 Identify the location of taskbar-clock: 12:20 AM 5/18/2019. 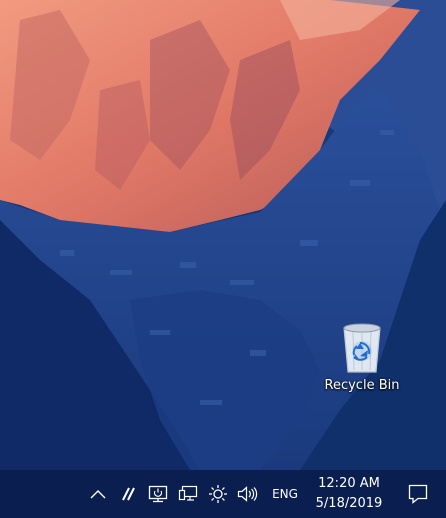
(349, 494).